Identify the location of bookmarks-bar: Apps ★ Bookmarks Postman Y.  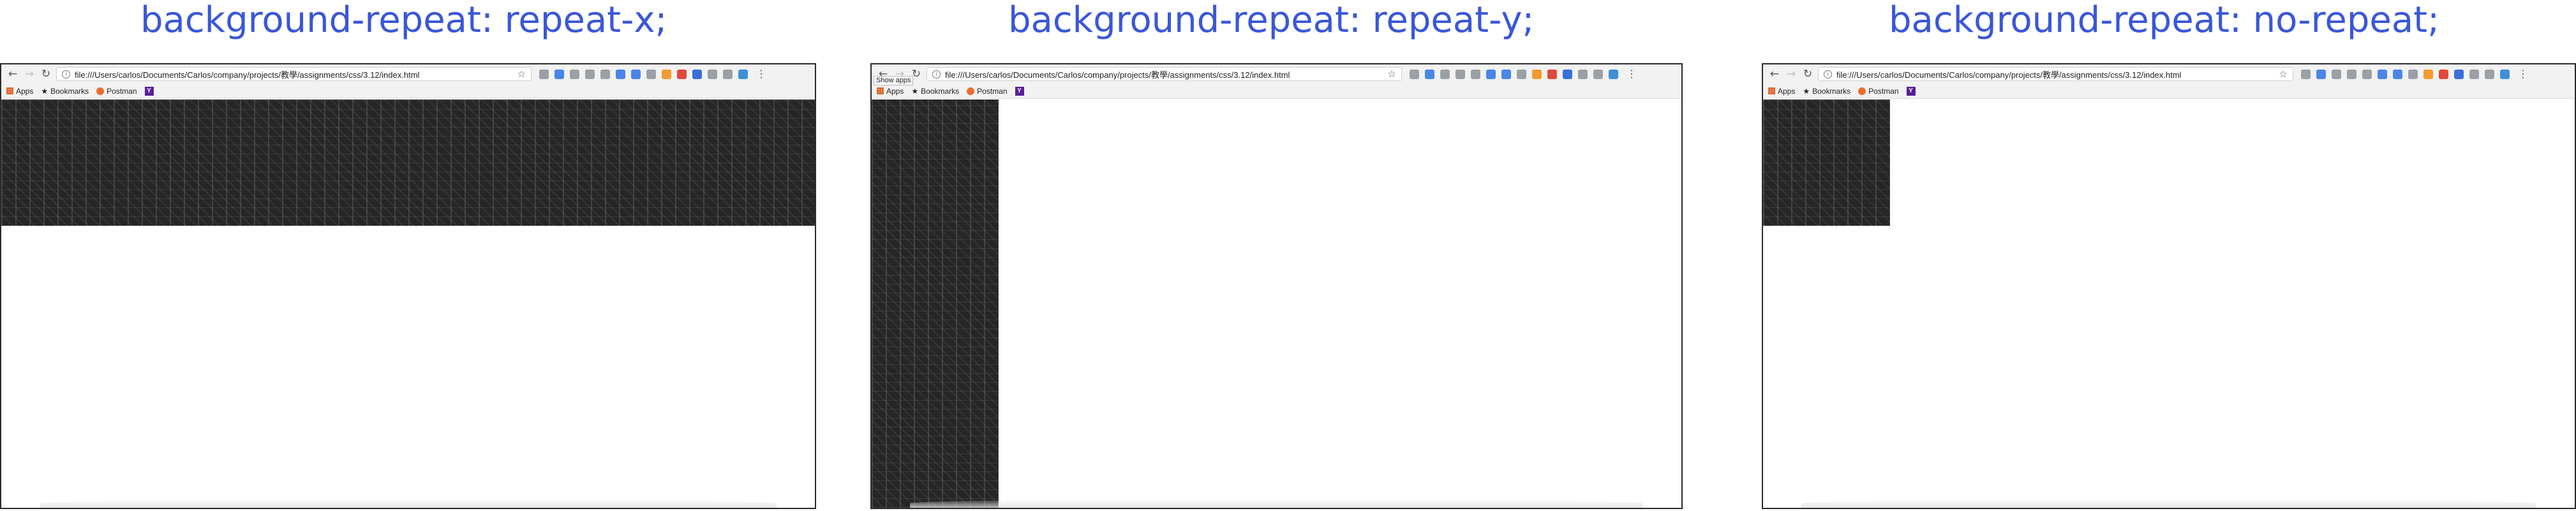
(2169, 91).